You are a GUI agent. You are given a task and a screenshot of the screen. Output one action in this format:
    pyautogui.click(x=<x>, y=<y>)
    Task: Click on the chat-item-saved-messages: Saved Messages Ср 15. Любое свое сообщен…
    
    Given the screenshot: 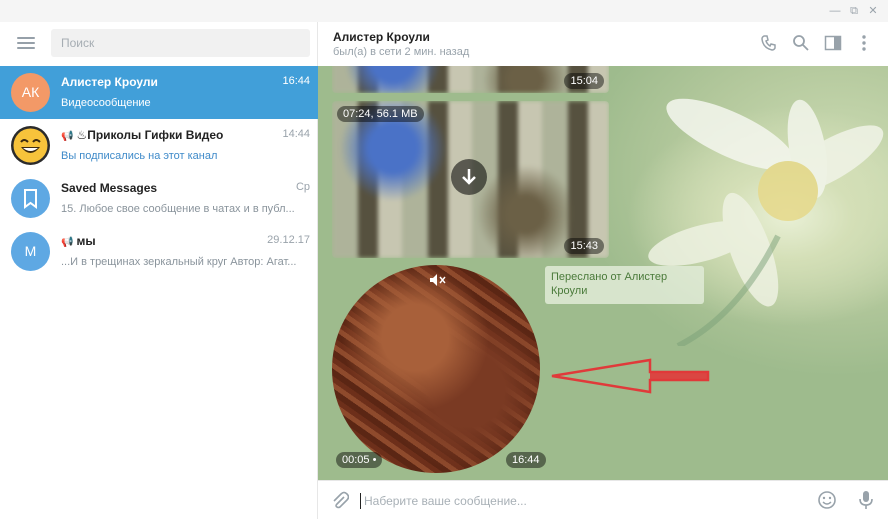 What is the action you would take?
    pyautogui.click(x=159, y=198)
    